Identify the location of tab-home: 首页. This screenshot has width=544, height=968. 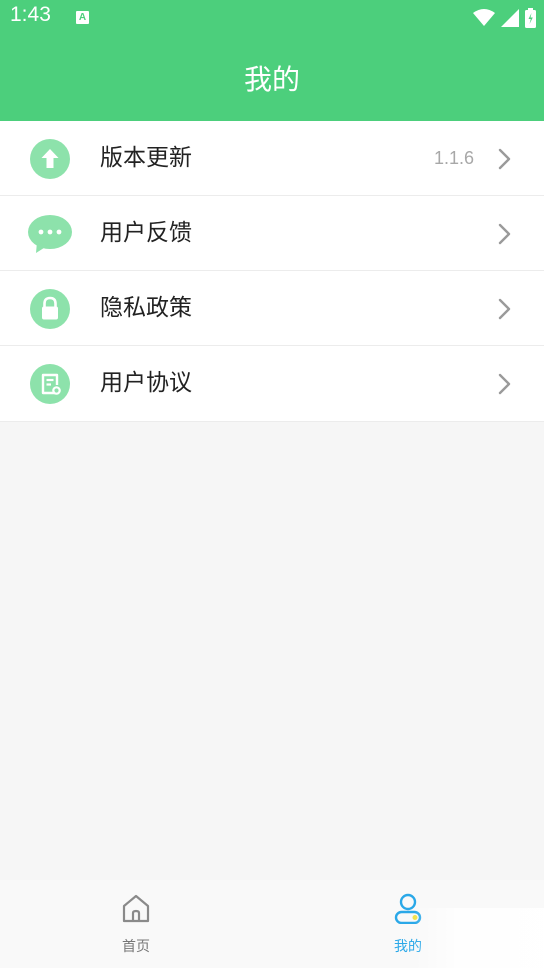
(136, 924).